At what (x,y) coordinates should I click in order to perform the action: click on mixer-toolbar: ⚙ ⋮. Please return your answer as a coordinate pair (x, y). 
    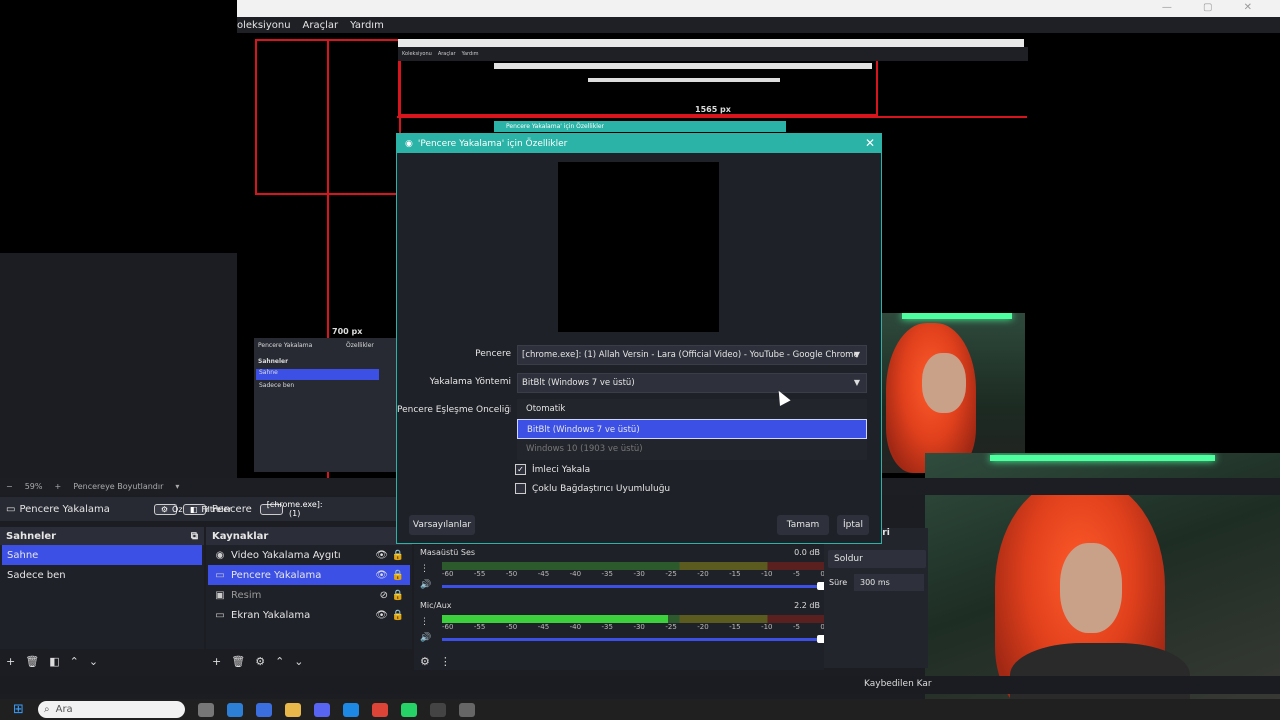
    Looking at the image, I should click on (432, 661).